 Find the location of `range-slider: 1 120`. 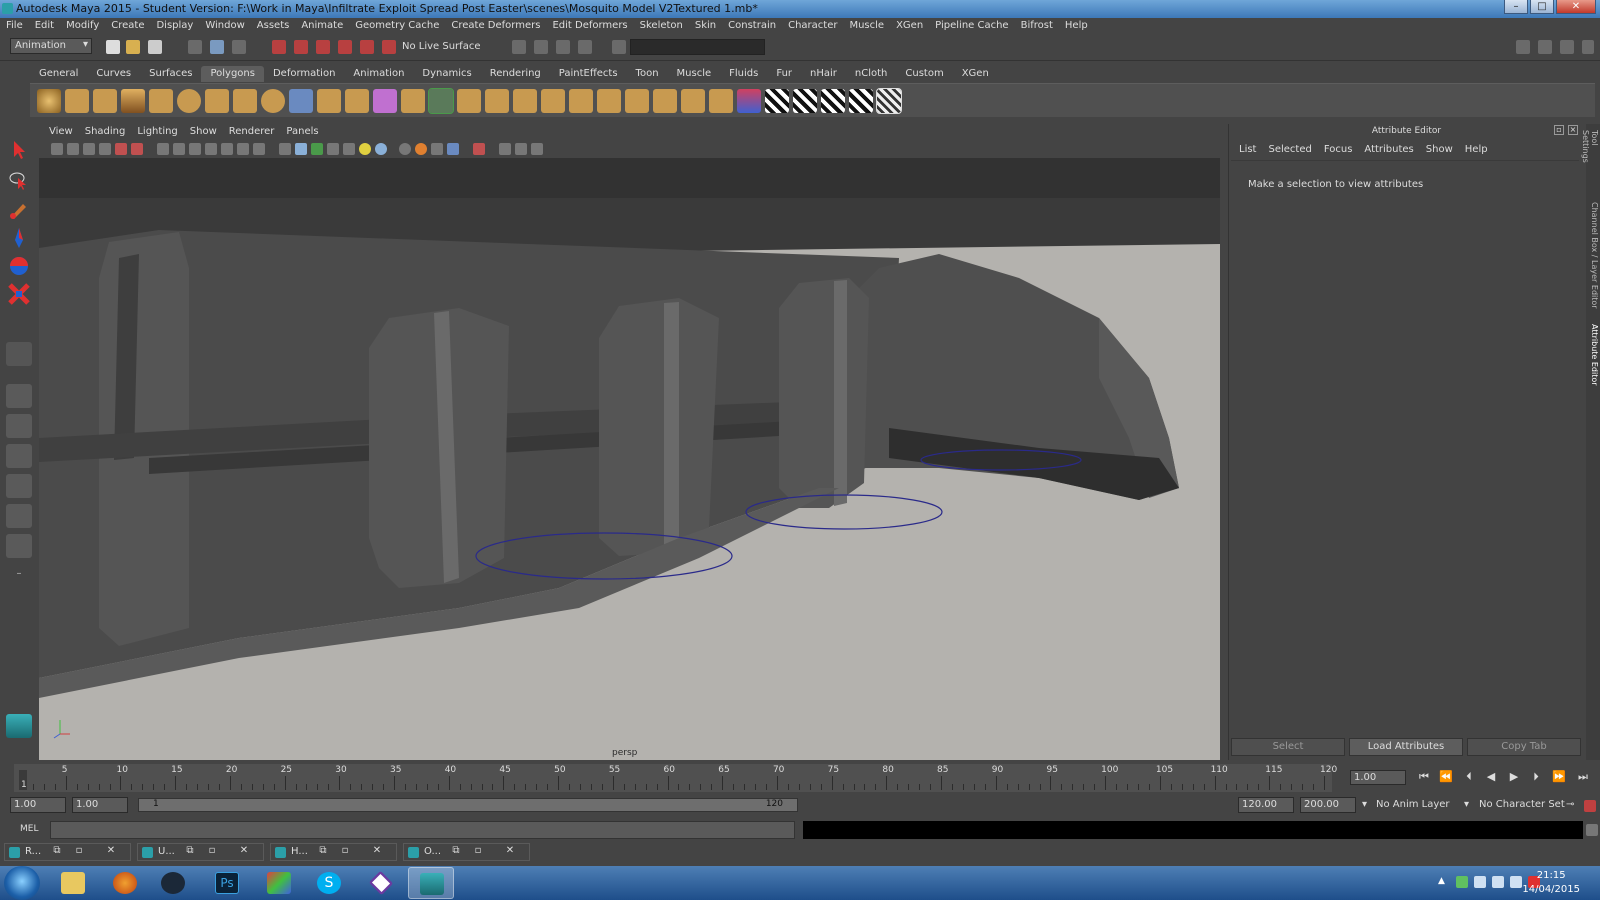

range-slider: 1 120 is located at coordinates (468, 805).